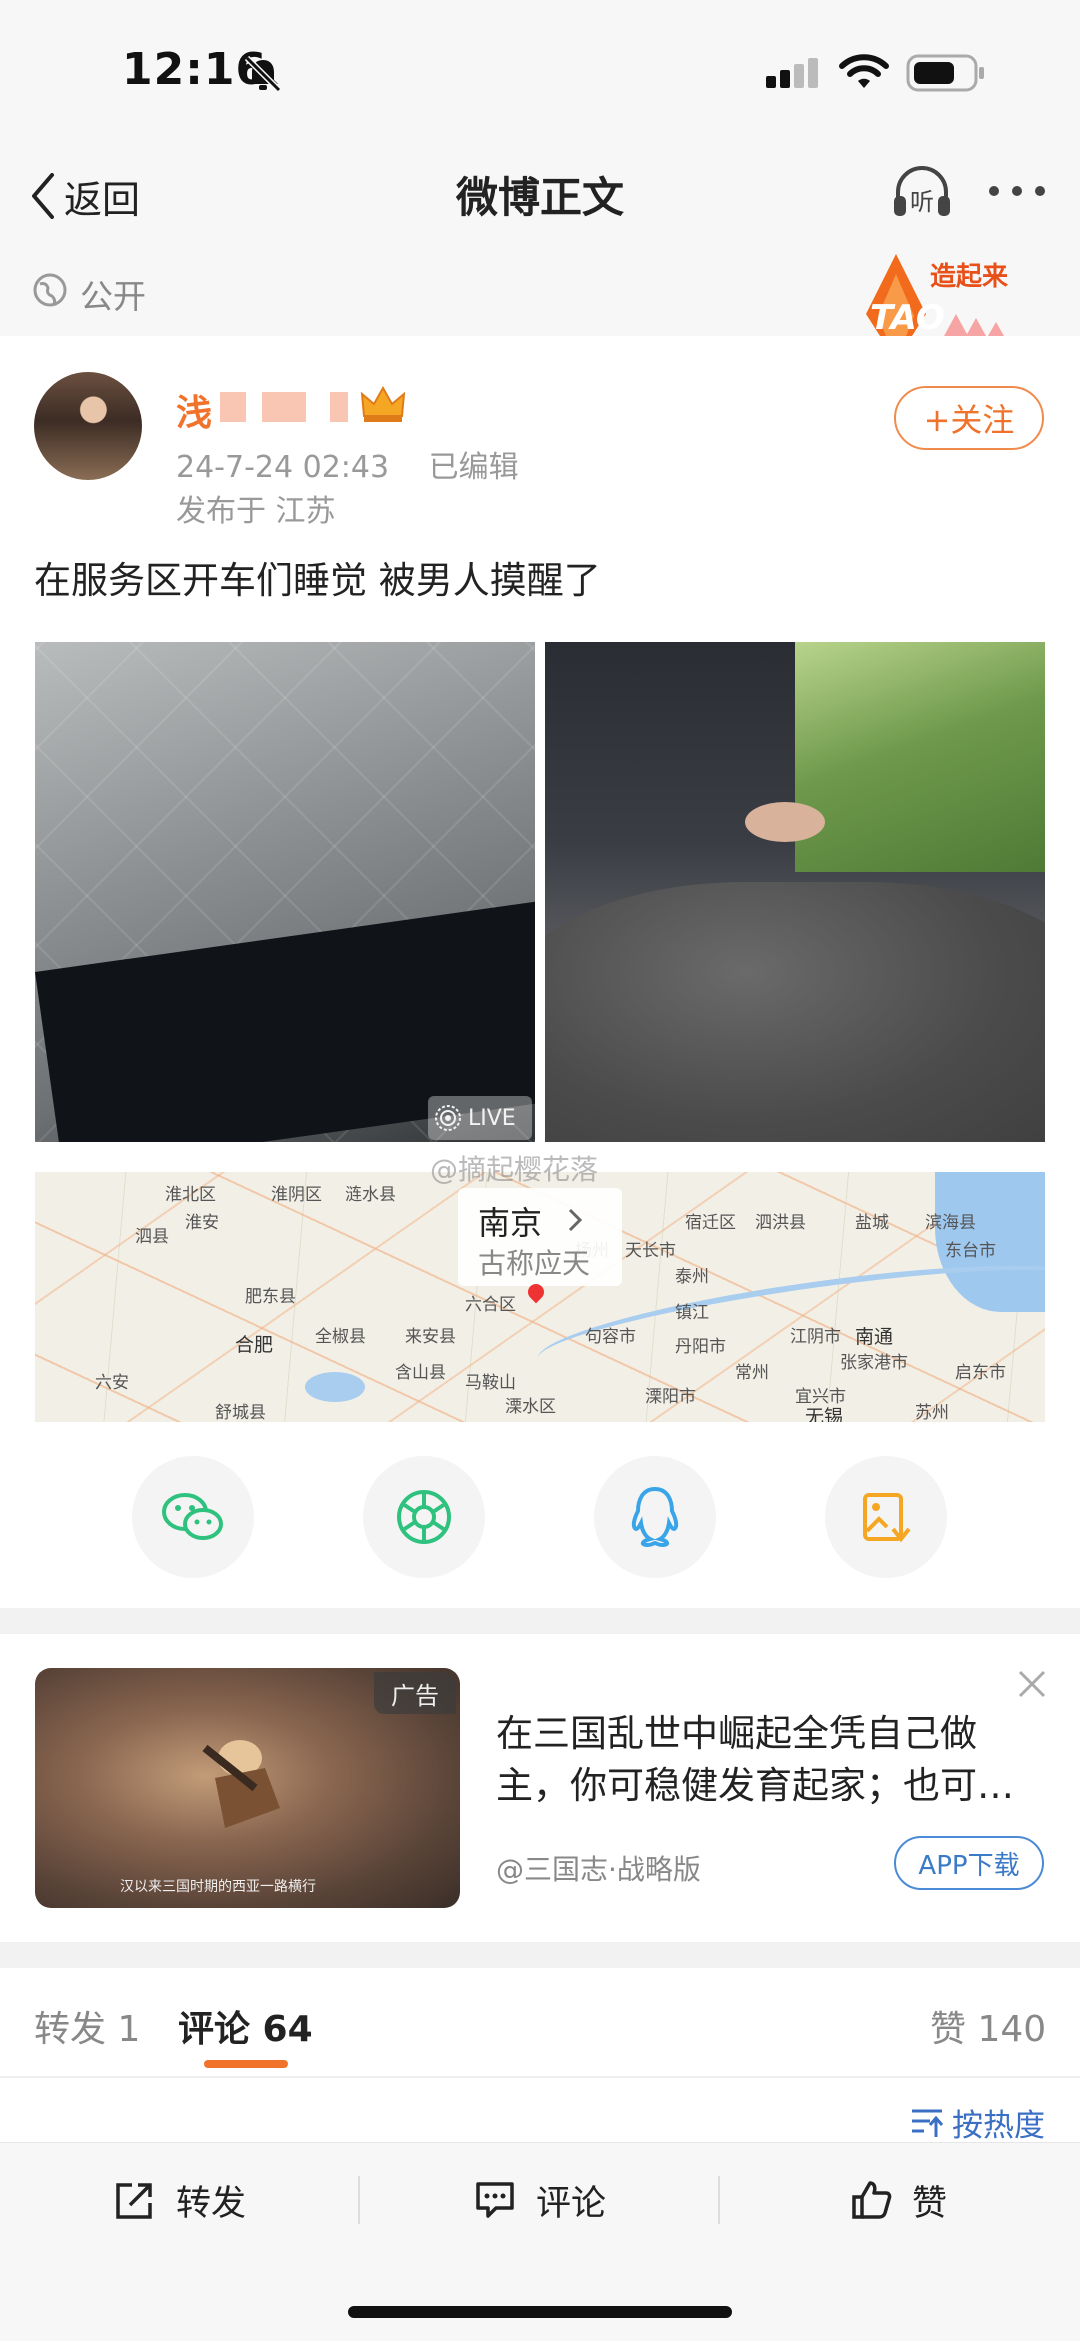  What do you see at coordinates (650, 1251) in the screenshot?
I see `map-city: 天长市` at bounding box center [650, 1251].